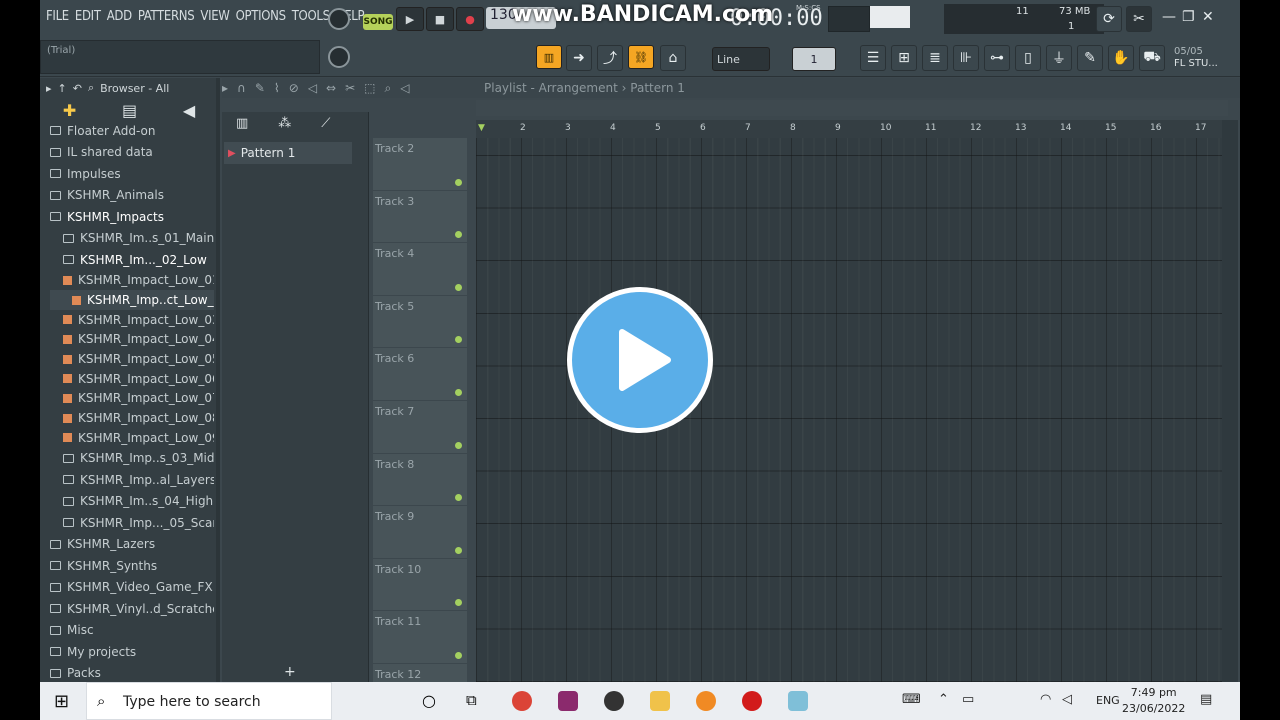  I want to click on browser-file-item: KSHMR_Impact_Low_05, so click(132, 359).